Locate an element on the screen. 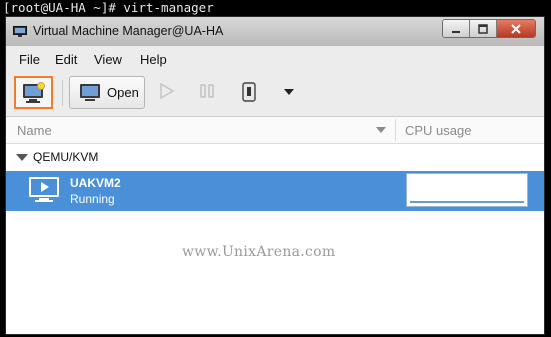 Image resolution: width=551 pixels, height=337 pixels. toolbar: Open is located at coordinates (275, 94).